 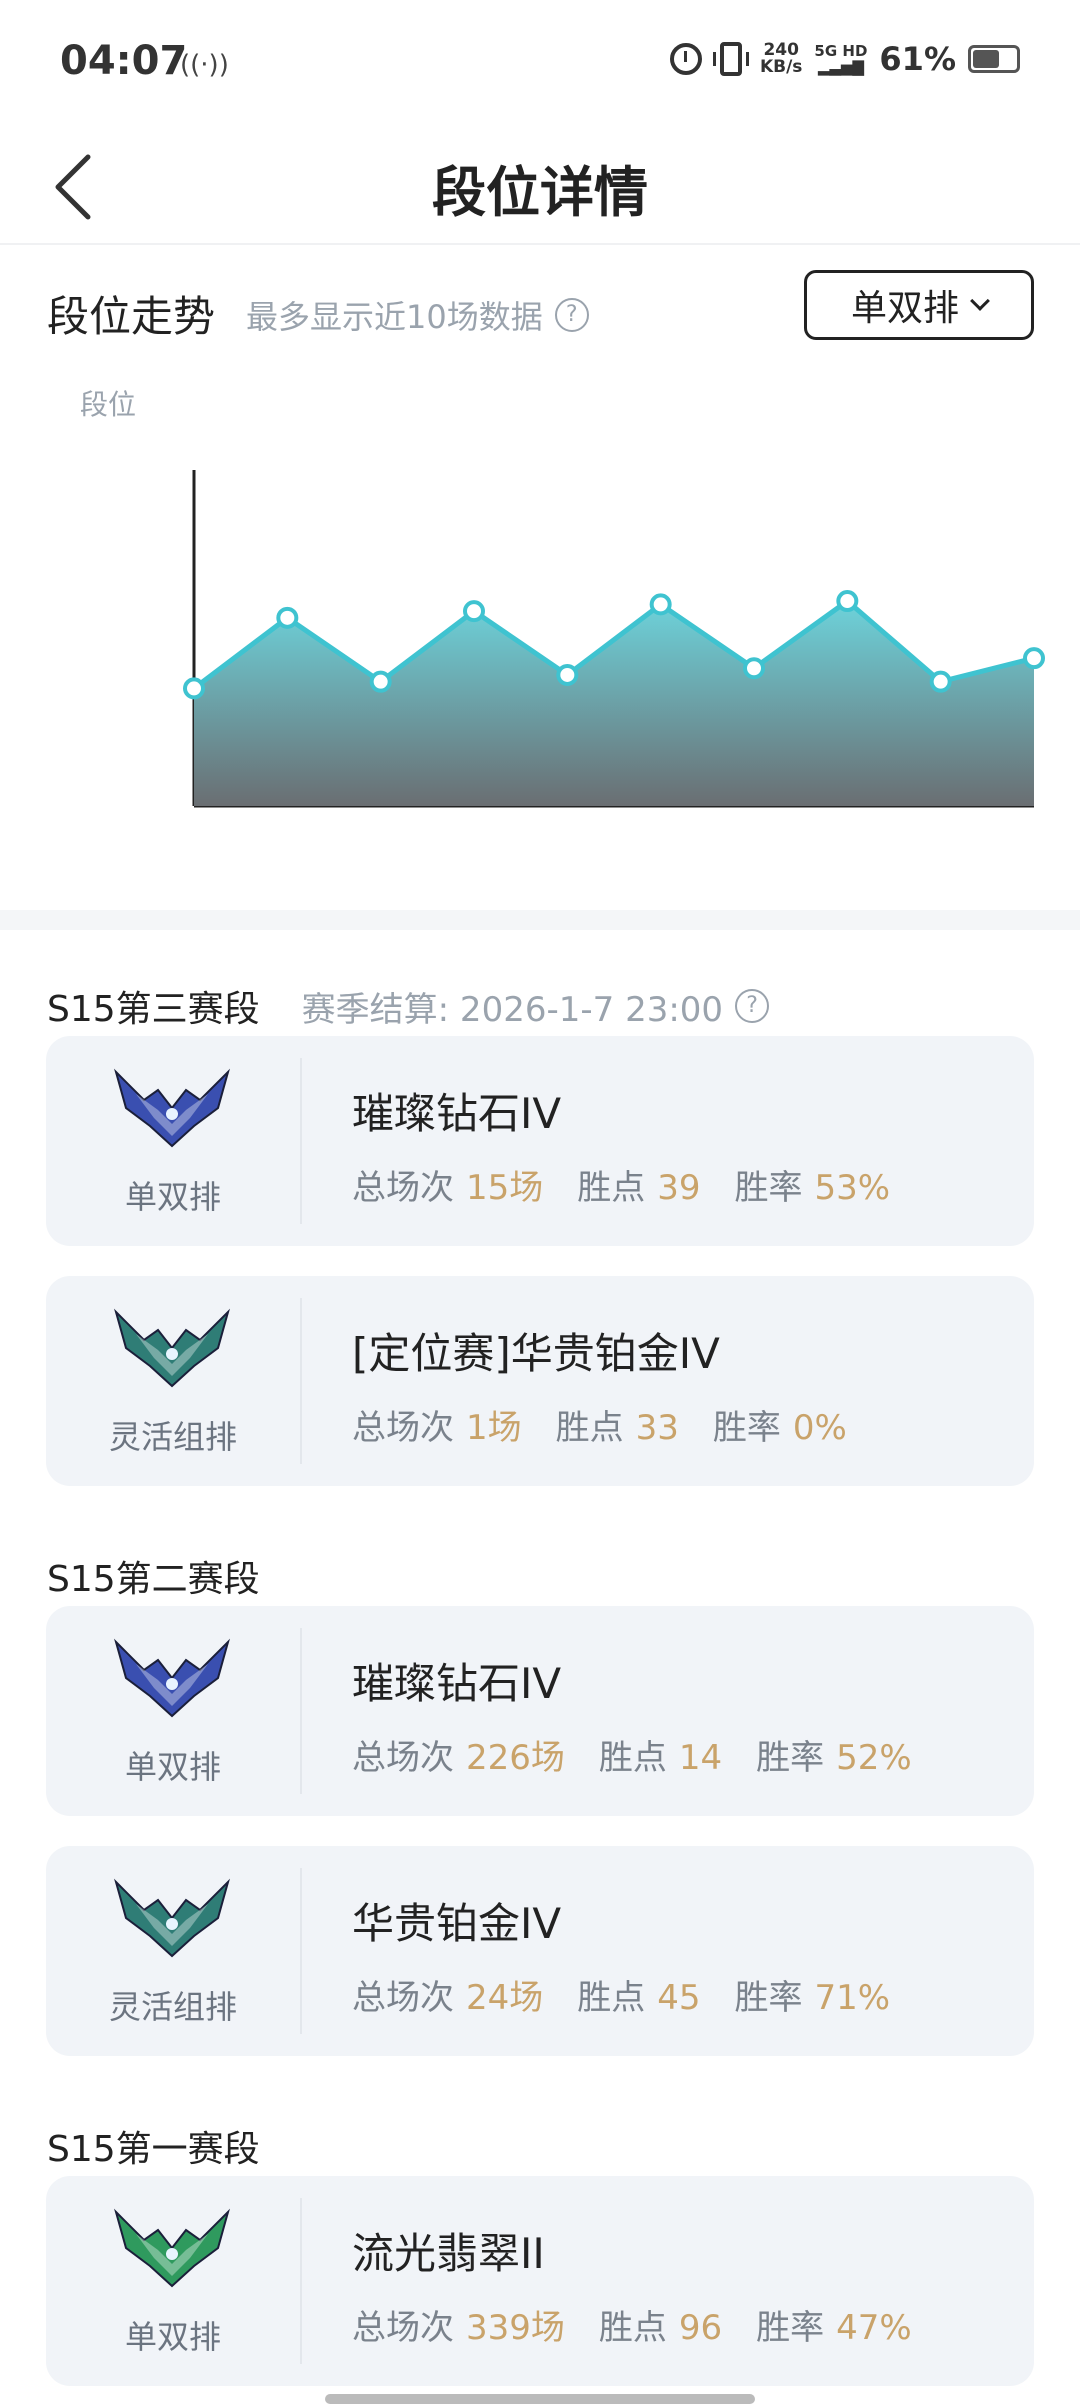 I want to click on rank-stats: 总场次 1场 胜点 33 胜率 0%, so click(x=616, y=1424).